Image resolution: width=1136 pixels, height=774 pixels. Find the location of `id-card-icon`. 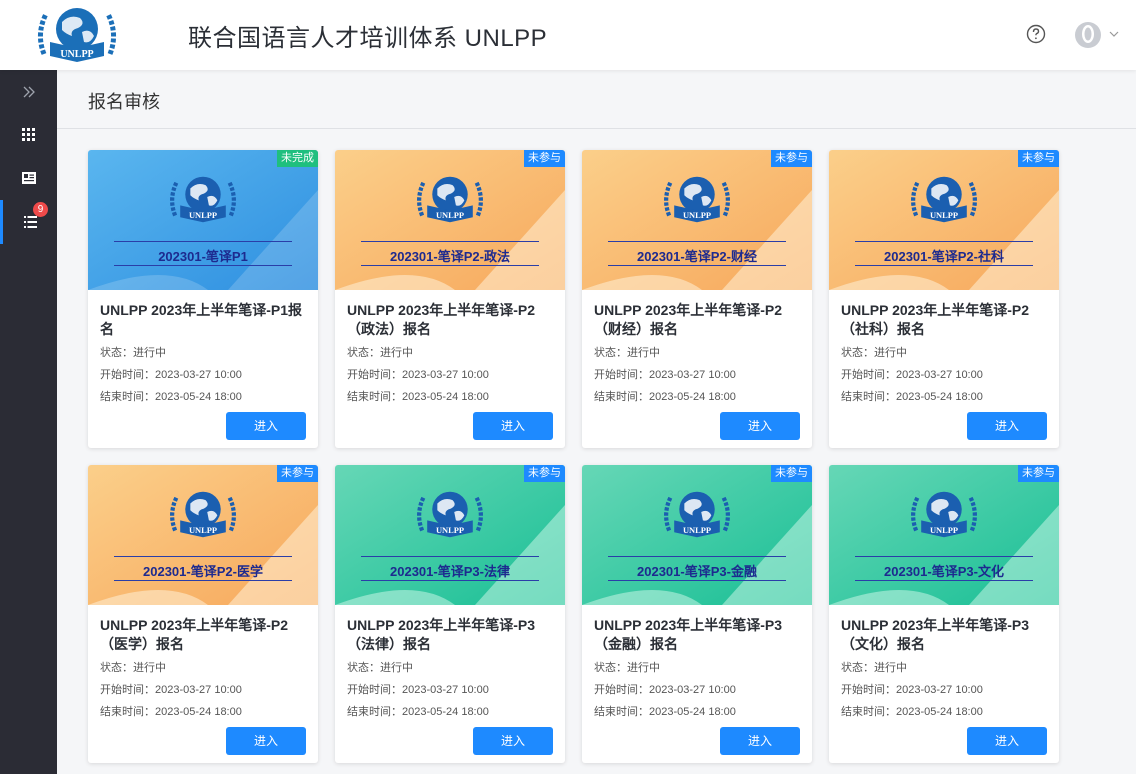

id-card-icon is located at coordinates (28, 178).